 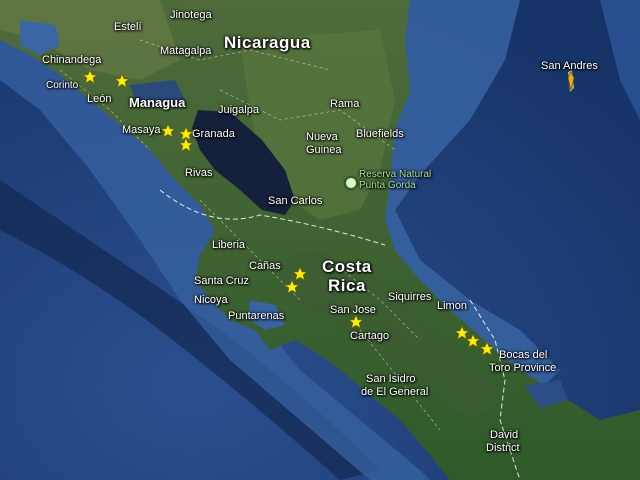 What do you see at coordinates (265, 266) in the screenshot?
I see `city-label-canas: Cañas` at bounding box center [265, 266].